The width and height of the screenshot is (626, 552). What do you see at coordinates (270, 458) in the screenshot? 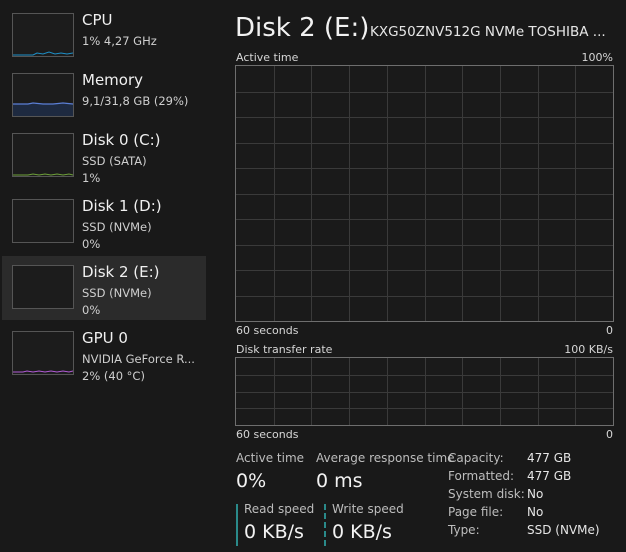
I see `active-time-stat-label: Active time` at bounding box center [270, 458].